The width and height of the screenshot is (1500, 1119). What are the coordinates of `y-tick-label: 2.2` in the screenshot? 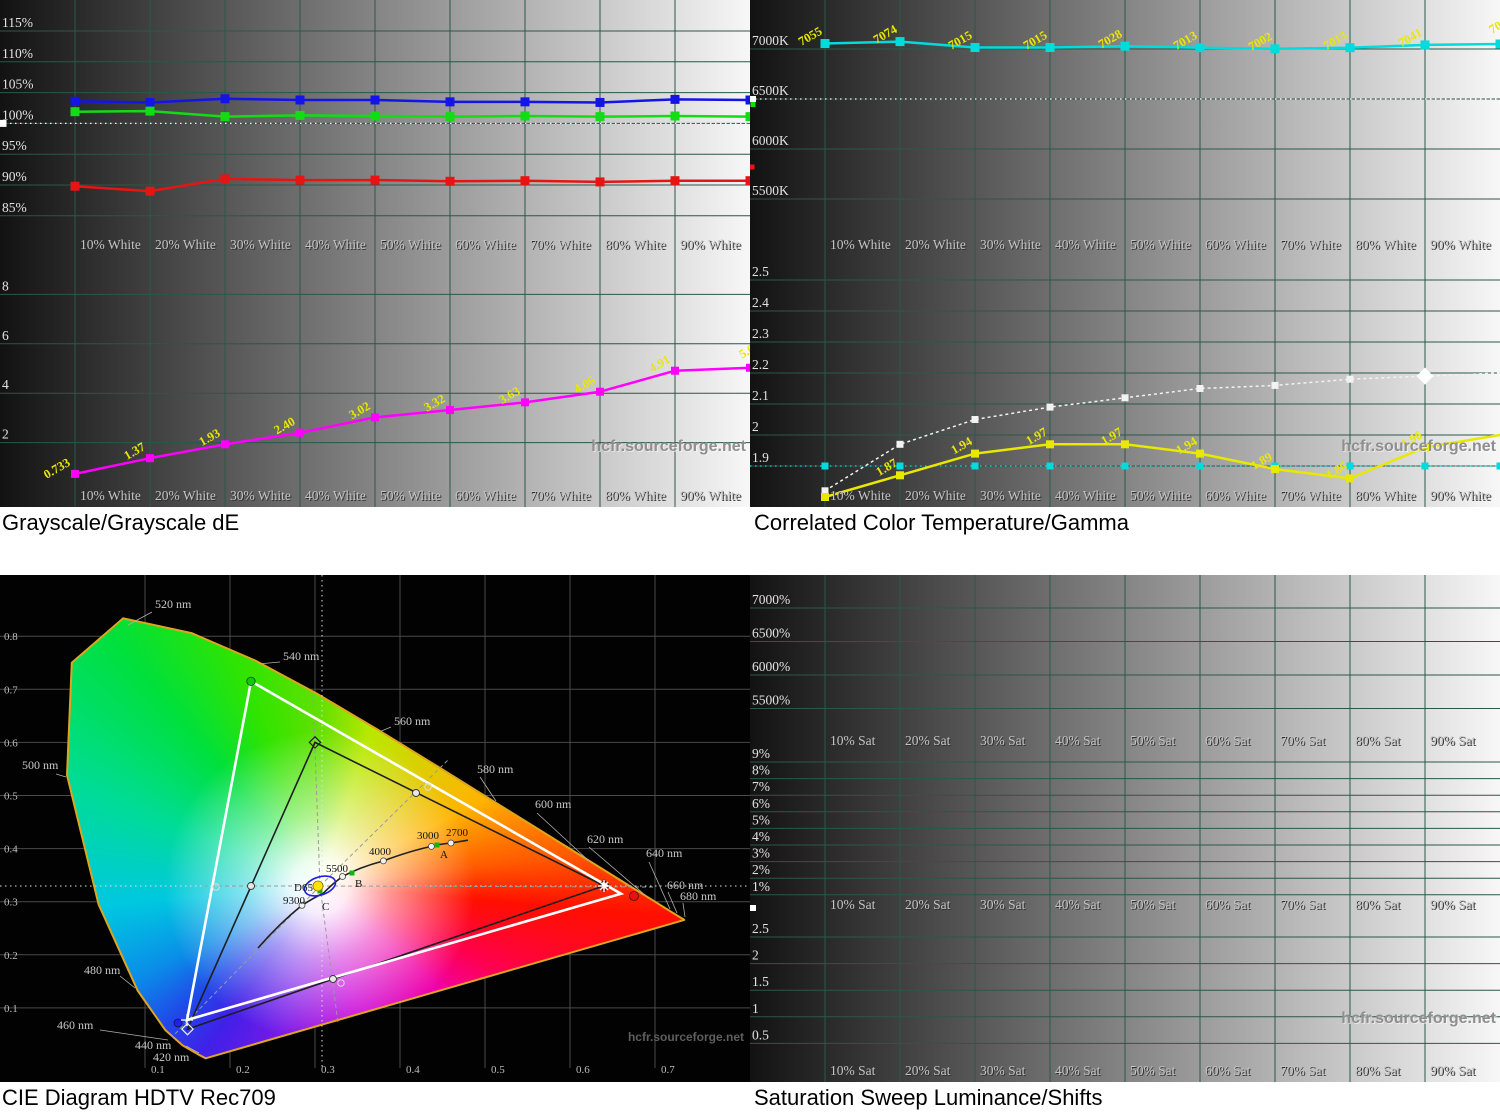 It's located at (760, 364).